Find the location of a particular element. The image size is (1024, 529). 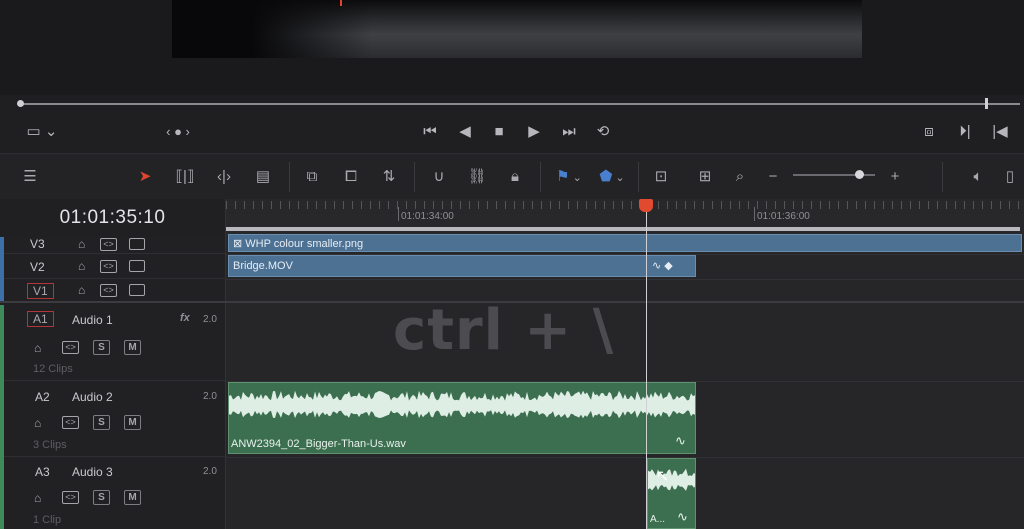

clip-name: ANW2394_02_Bigger-Than-Us.wav is located at coordinates (318, 444).